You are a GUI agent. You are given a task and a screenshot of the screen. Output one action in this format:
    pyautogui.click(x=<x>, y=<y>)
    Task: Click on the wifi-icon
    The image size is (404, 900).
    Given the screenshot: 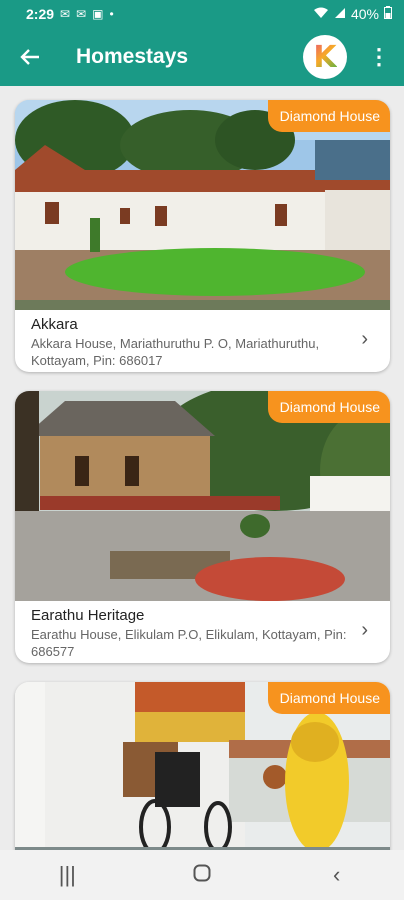 What is the action you would take?
    pyautogui.click(x=321, y=14)
    